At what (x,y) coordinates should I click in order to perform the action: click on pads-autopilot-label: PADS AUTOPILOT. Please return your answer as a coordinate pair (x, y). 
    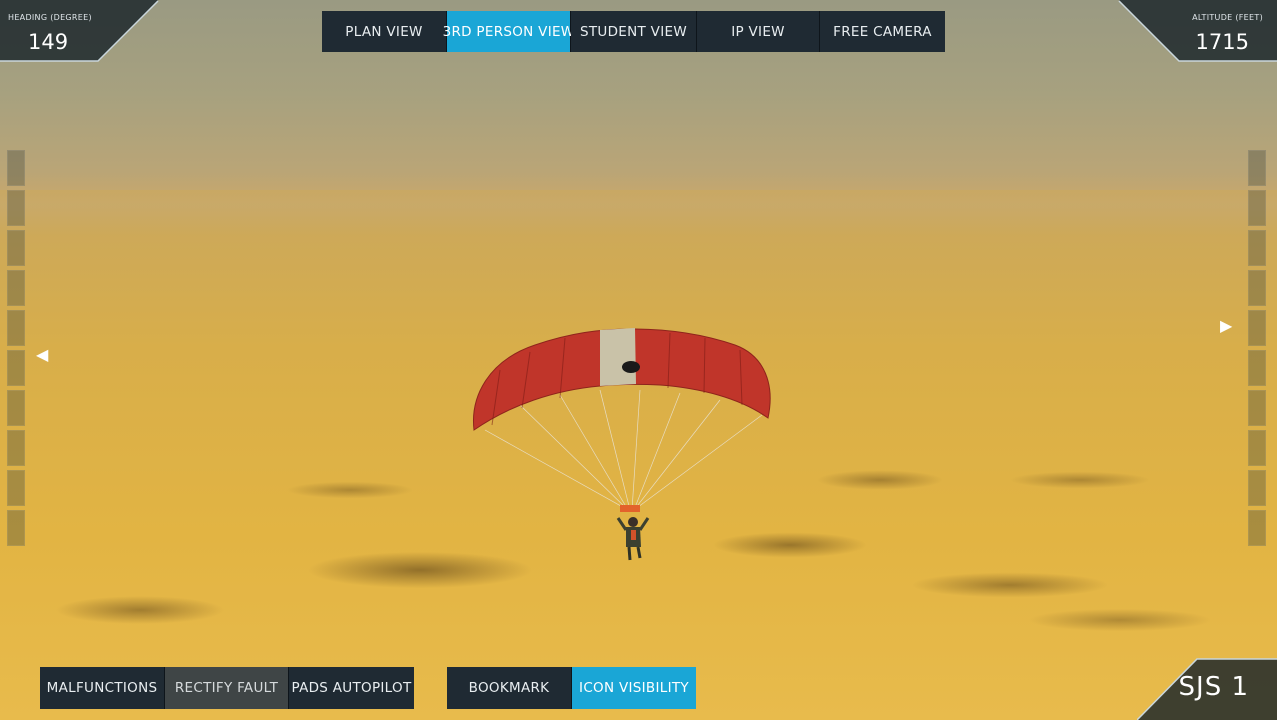
    Looking at the image, I should click on (351, 688).